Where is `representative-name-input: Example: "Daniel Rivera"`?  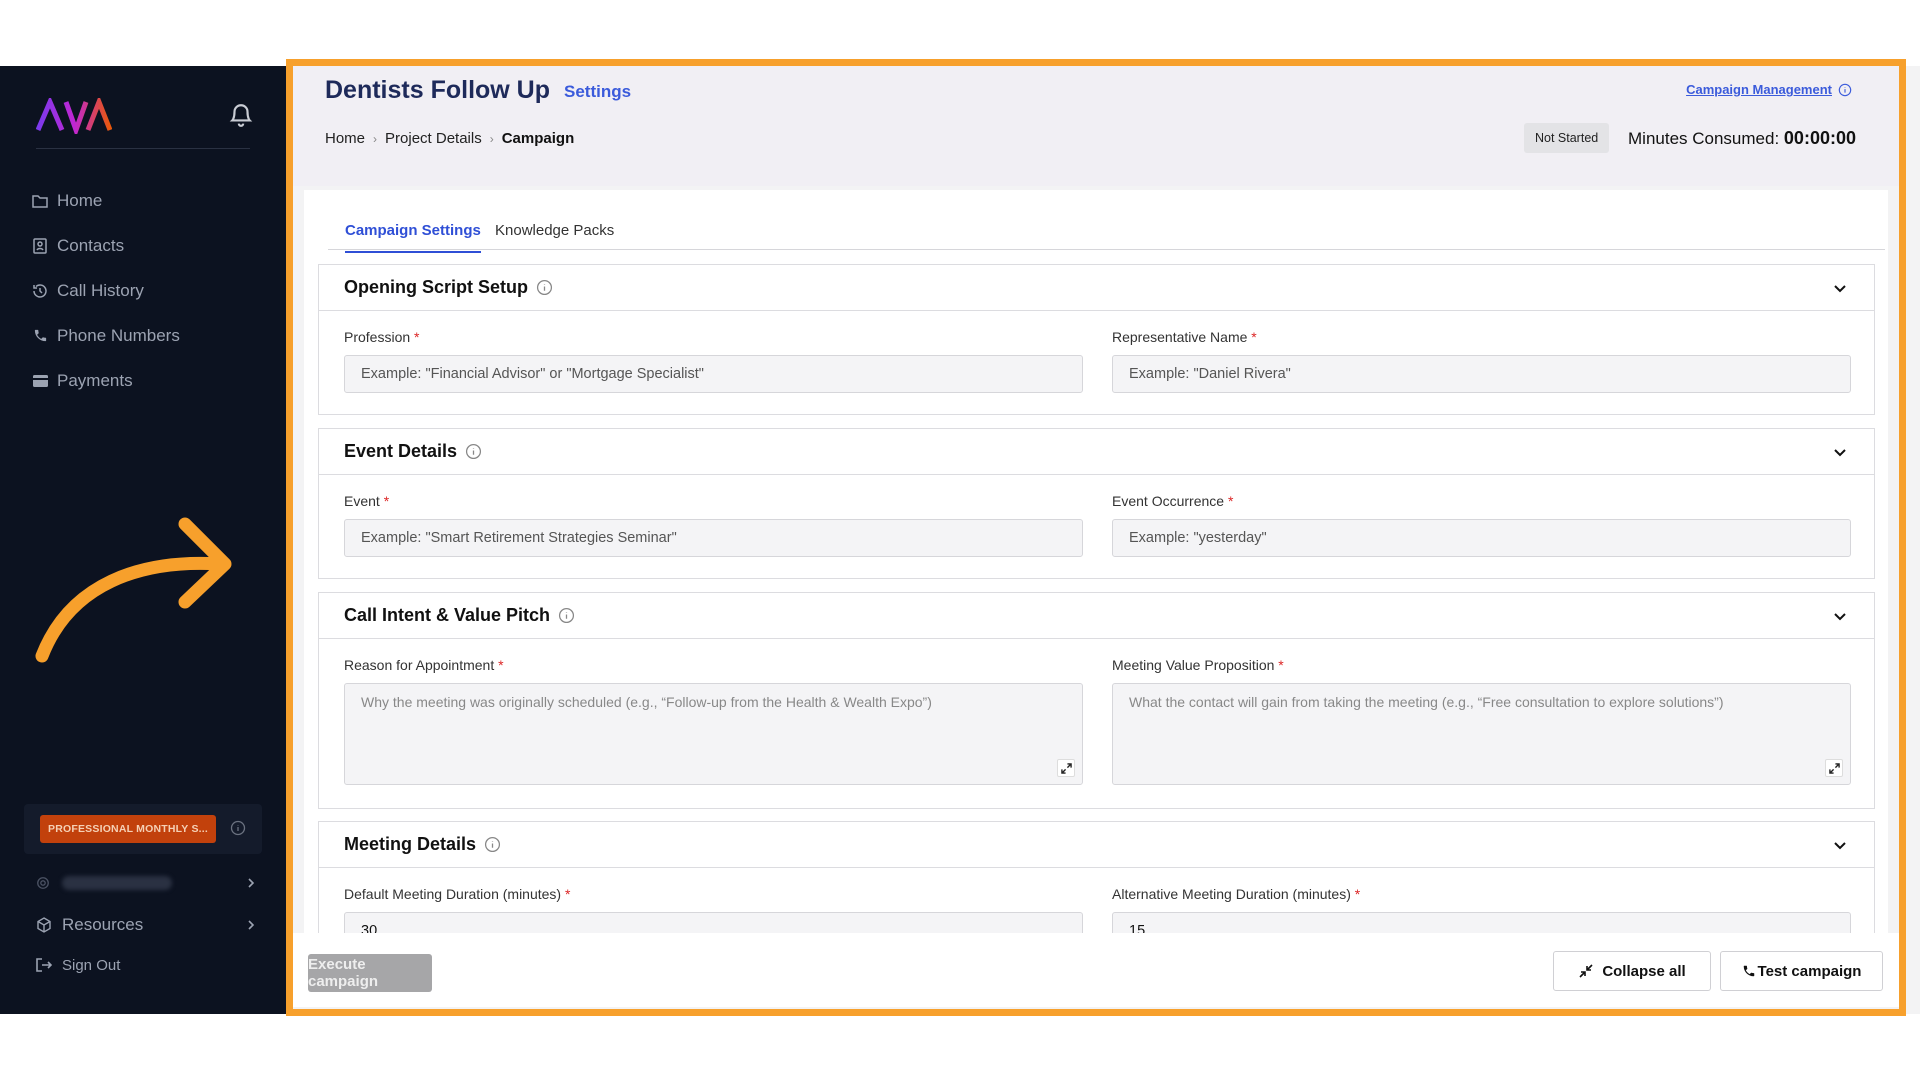
representative-name-input: Example: "Daniel Rivera" is located at coordinates (1481, 374).